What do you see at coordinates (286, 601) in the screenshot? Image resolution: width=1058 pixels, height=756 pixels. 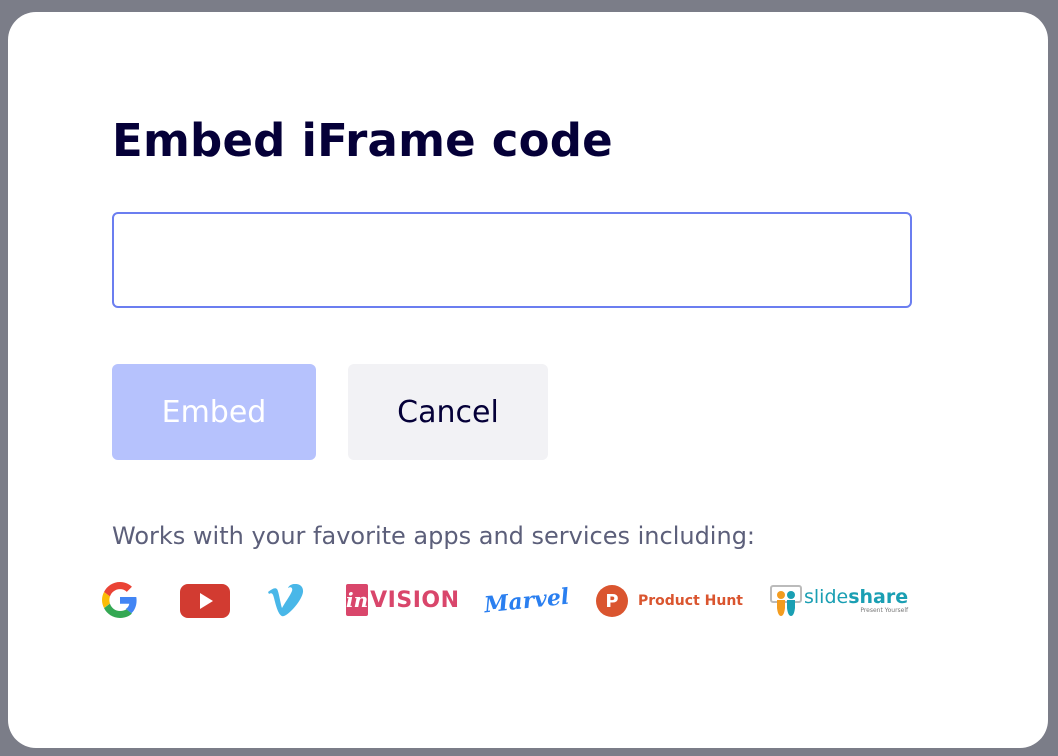 I see `vimeo-icon` at bounding box center [286, 601].